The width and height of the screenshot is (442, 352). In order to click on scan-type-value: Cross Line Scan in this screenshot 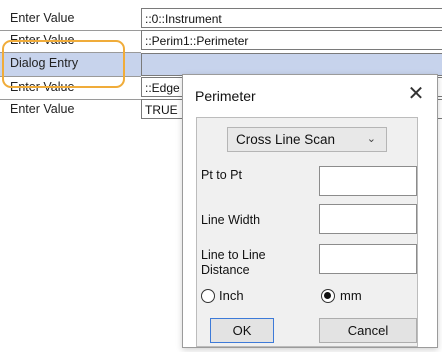, I will do `click(286, 139)`.